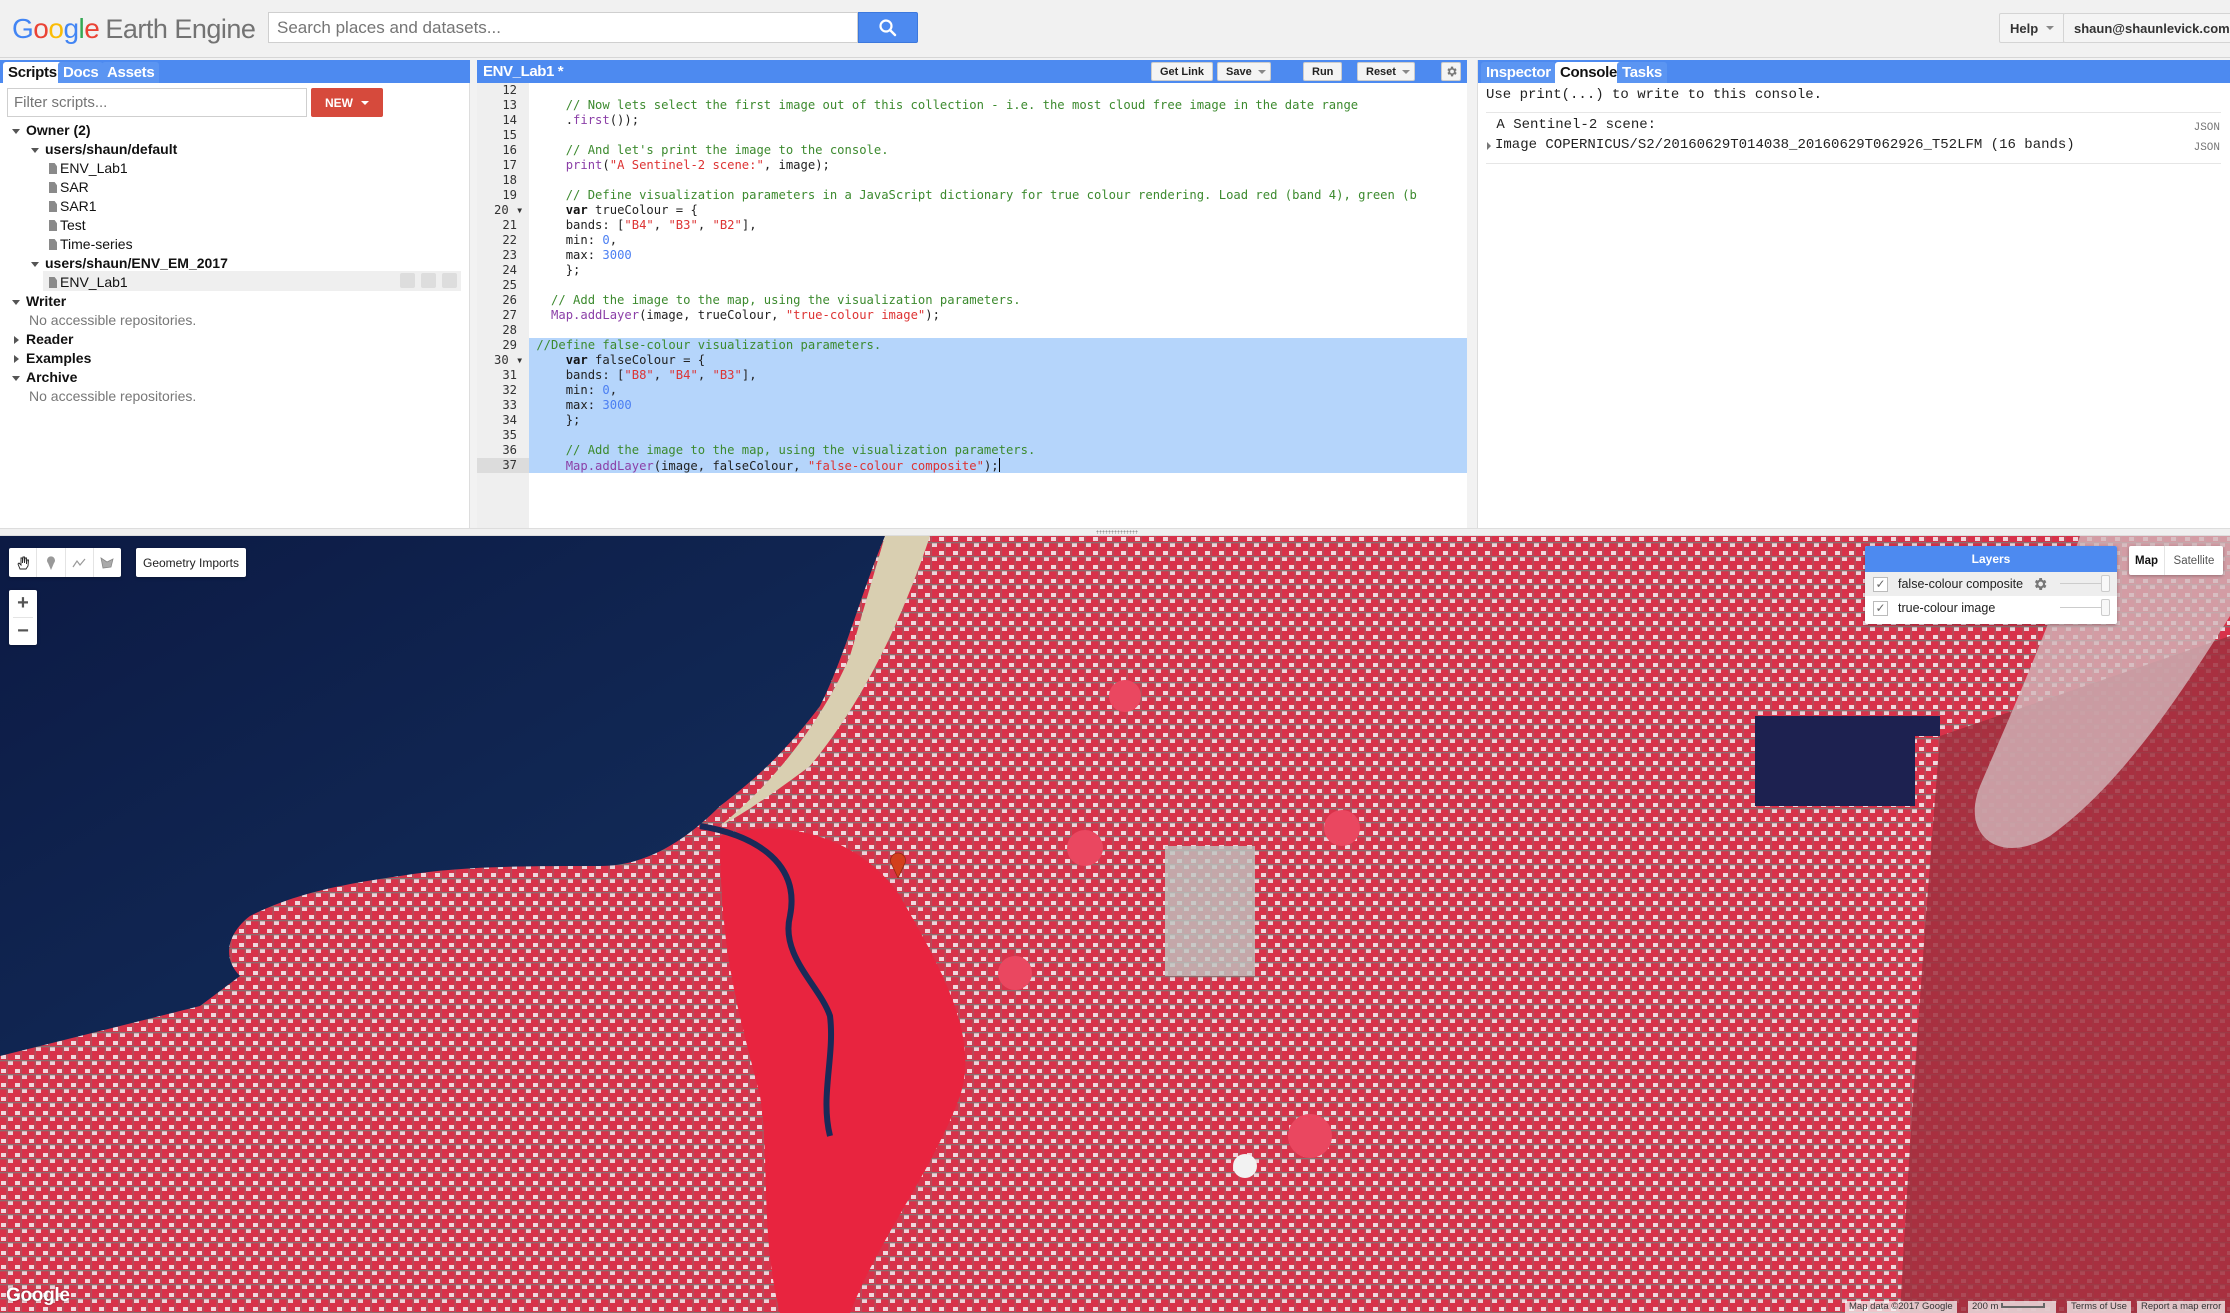 This screenshot has width=2230, height=1313. What do you see at coordinates (2194, 560) in the screenshot?
I see `map-type-satellite-button: Satellite` at bounding box center [2194, 560].